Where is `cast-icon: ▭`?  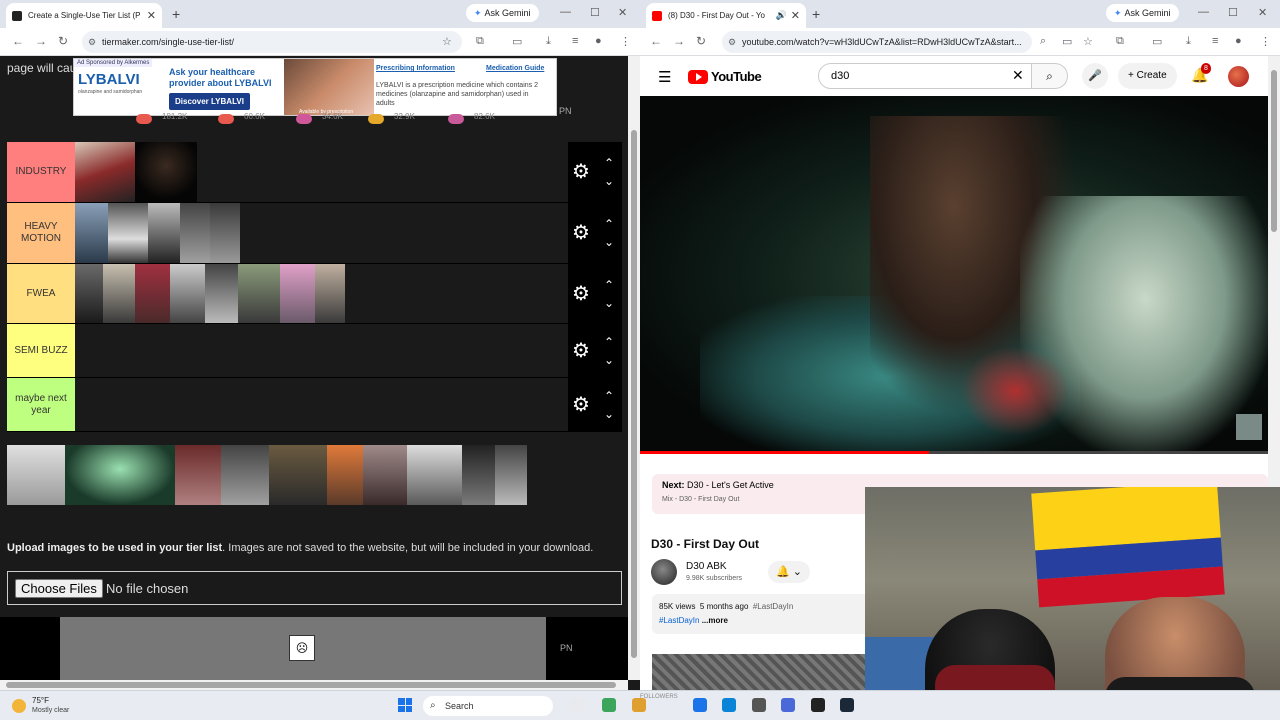 cast-icon: ▭ is located at coordinates (1067, 41).